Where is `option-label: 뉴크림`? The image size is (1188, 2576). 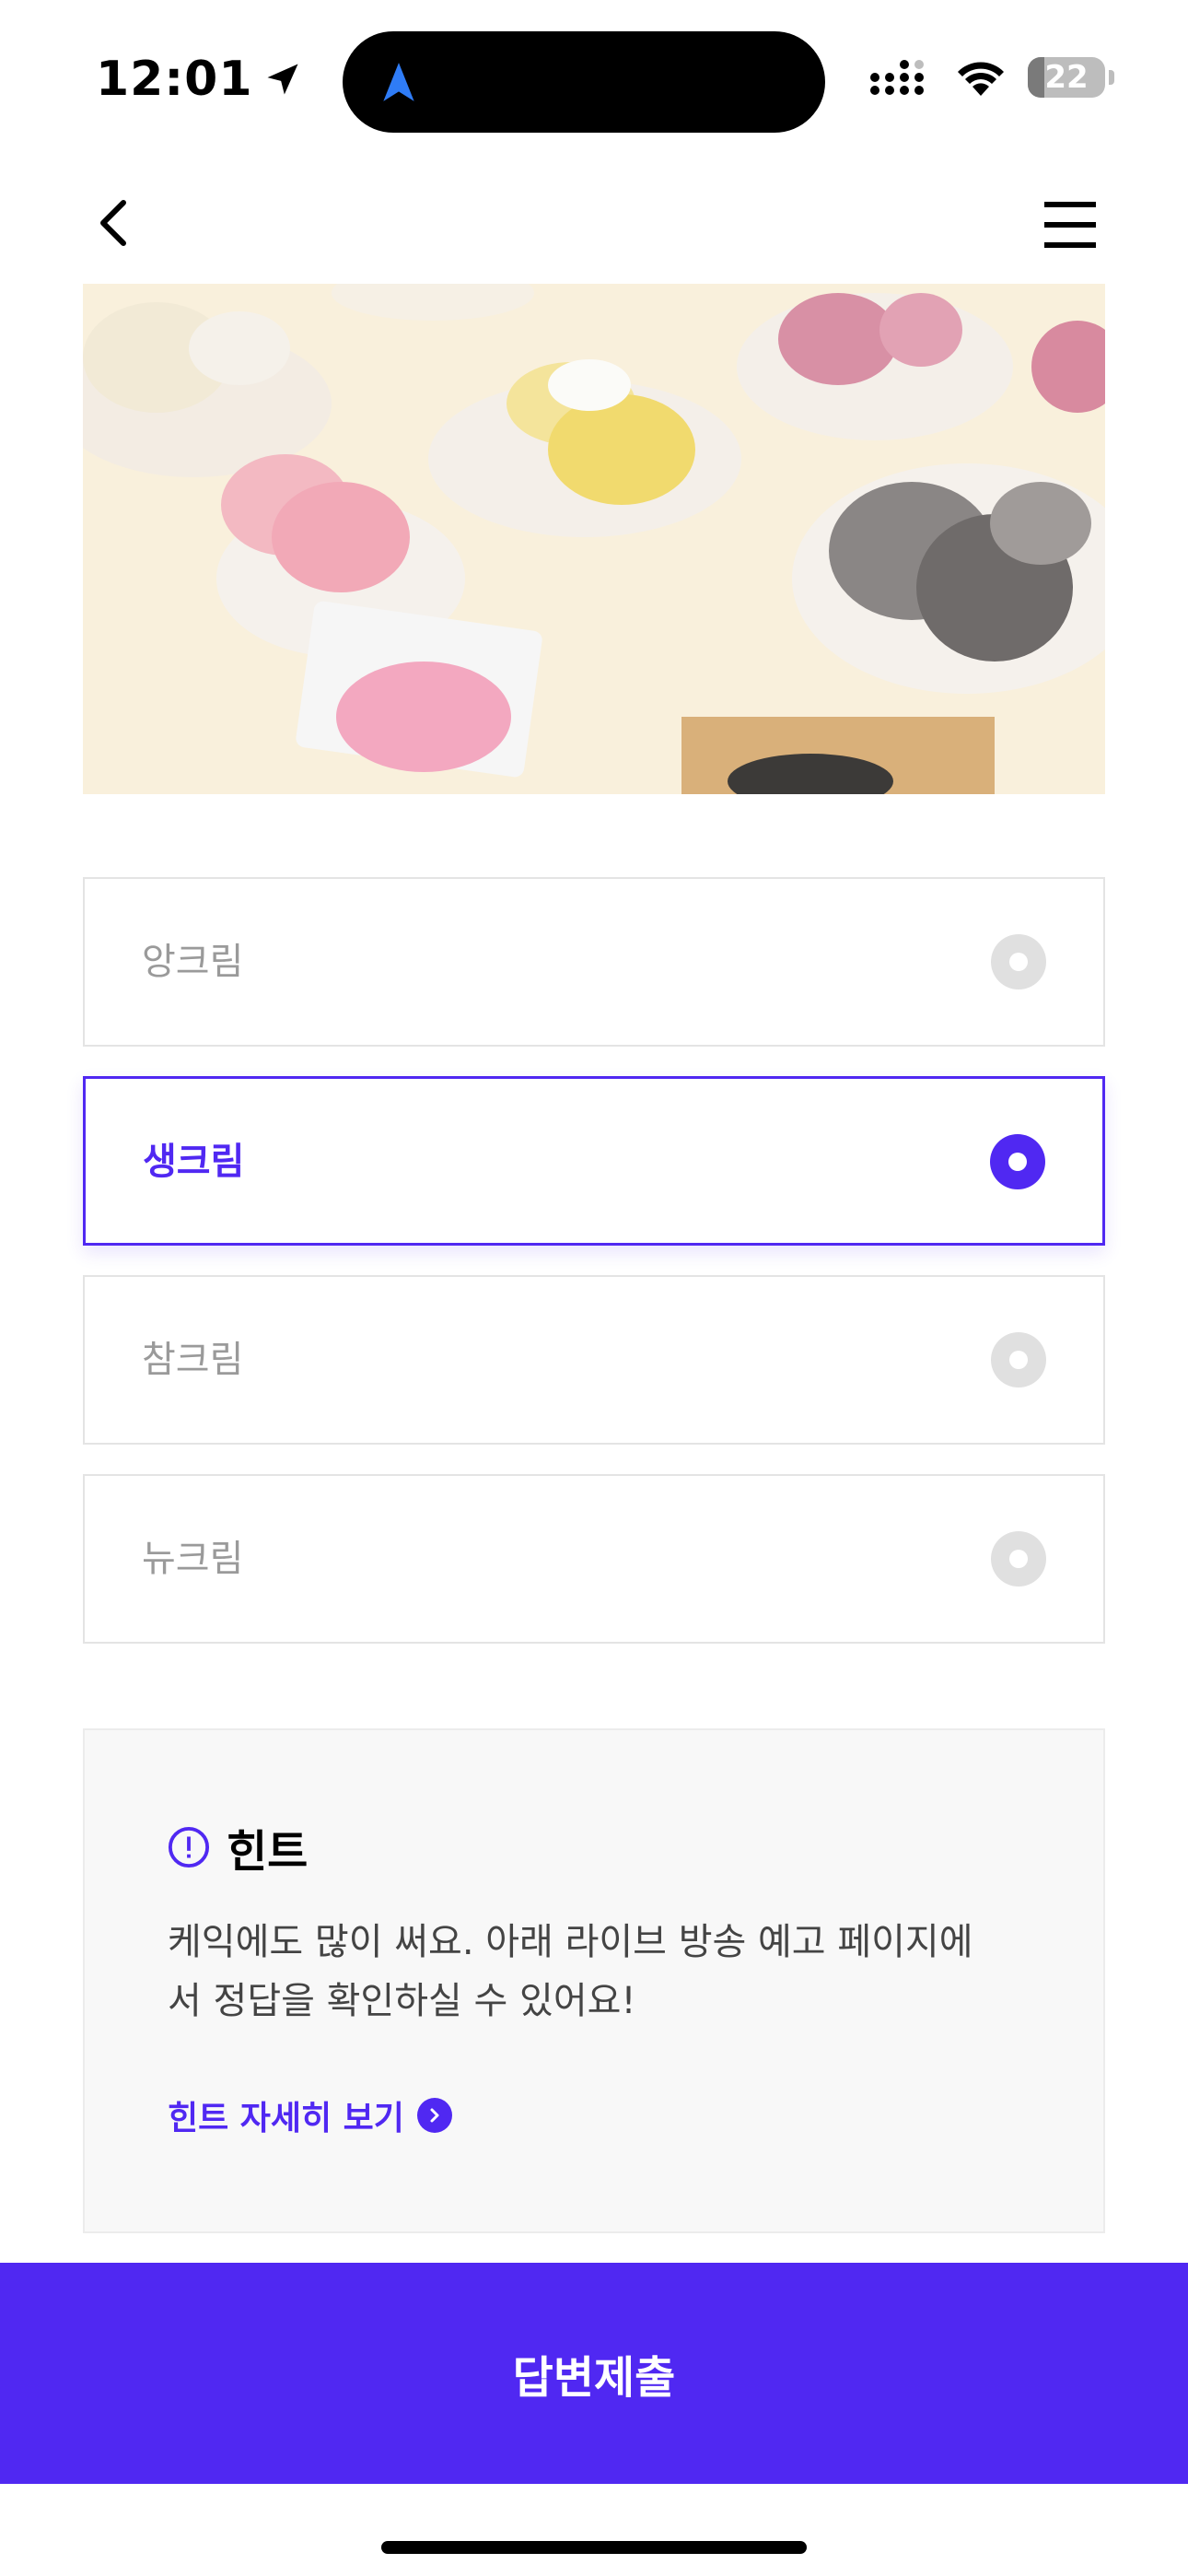
option-label: 뉴크림 is located at coordinates (193, 1559).